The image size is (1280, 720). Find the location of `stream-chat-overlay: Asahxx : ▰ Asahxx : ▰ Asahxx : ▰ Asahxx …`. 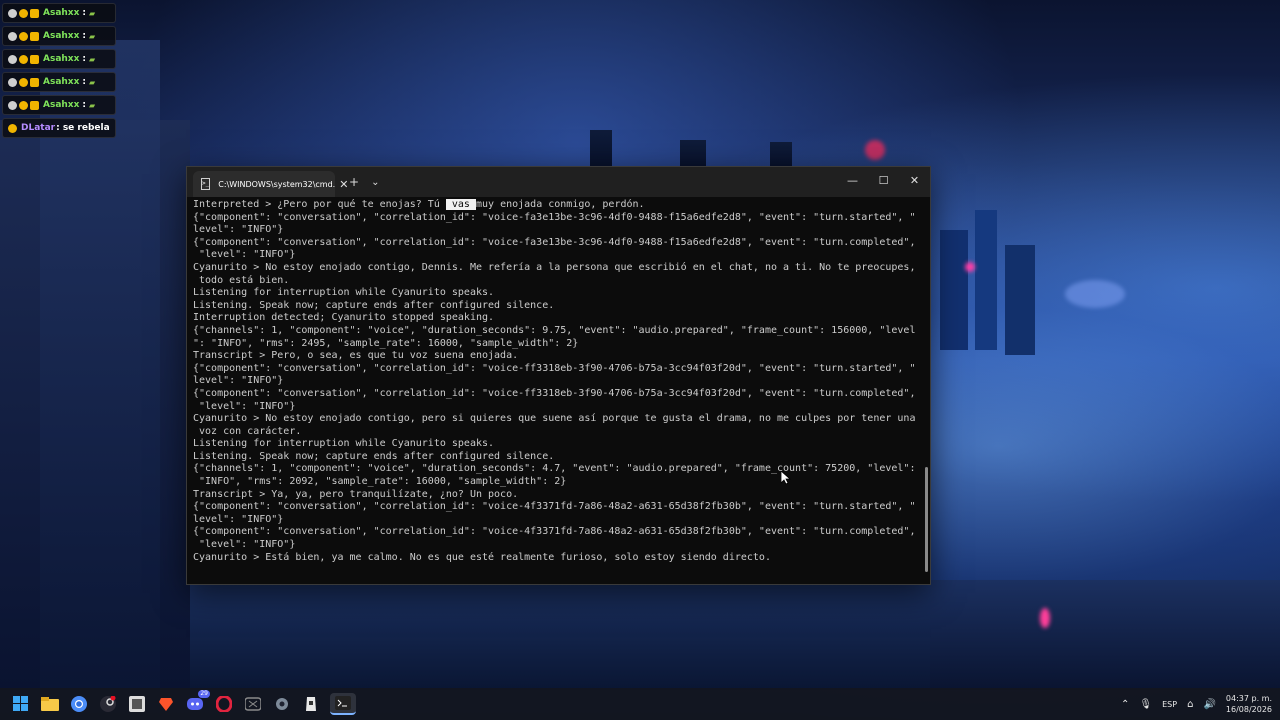

stream-chat-overlay: Asahxx : ▰ Asahxx : ▰ Asahxx : ▰ Asahxx … is located at coordinates (59, 70).